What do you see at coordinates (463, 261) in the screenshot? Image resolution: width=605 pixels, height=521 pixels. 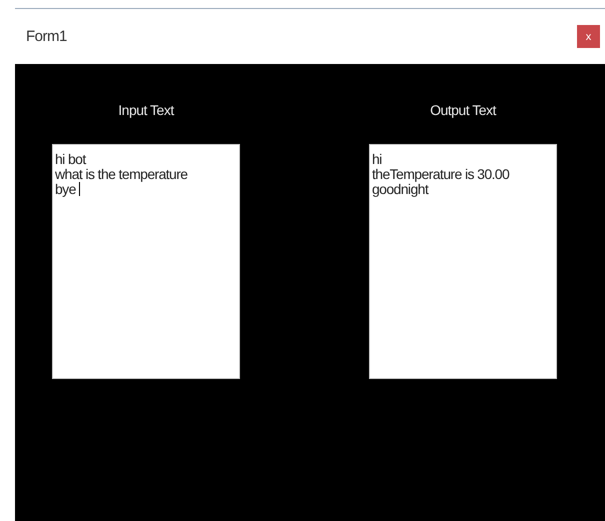 I see `text-area: hi theTemperature is 30.00 goodnight` at bounding box center [463, 261].